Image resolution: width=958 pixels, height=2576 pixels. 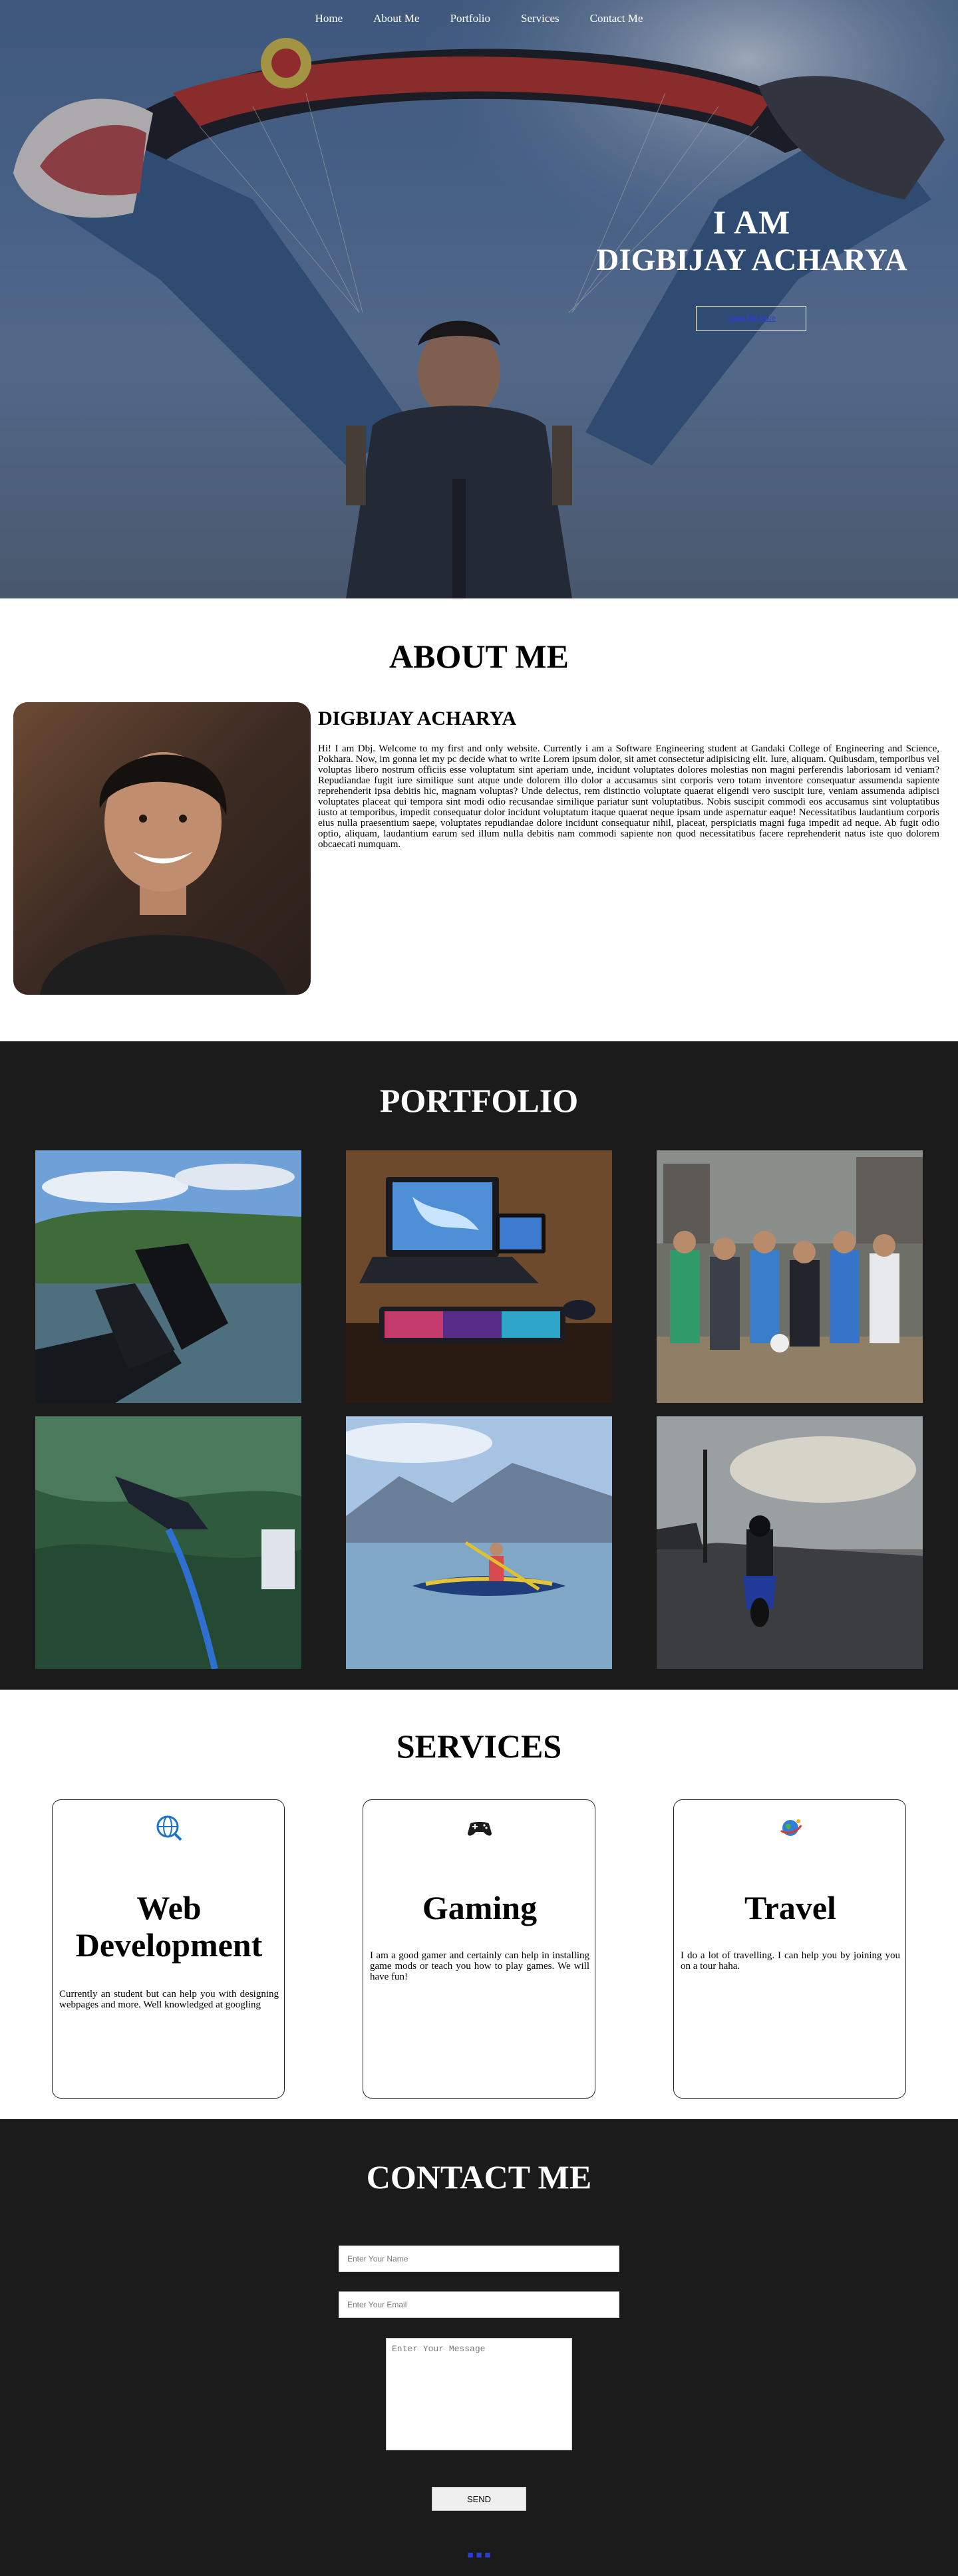 What do you see at coordinates (480, 1829) in the screenshot?
I see `gamepad-icon` at bounding box center [480, 1829].